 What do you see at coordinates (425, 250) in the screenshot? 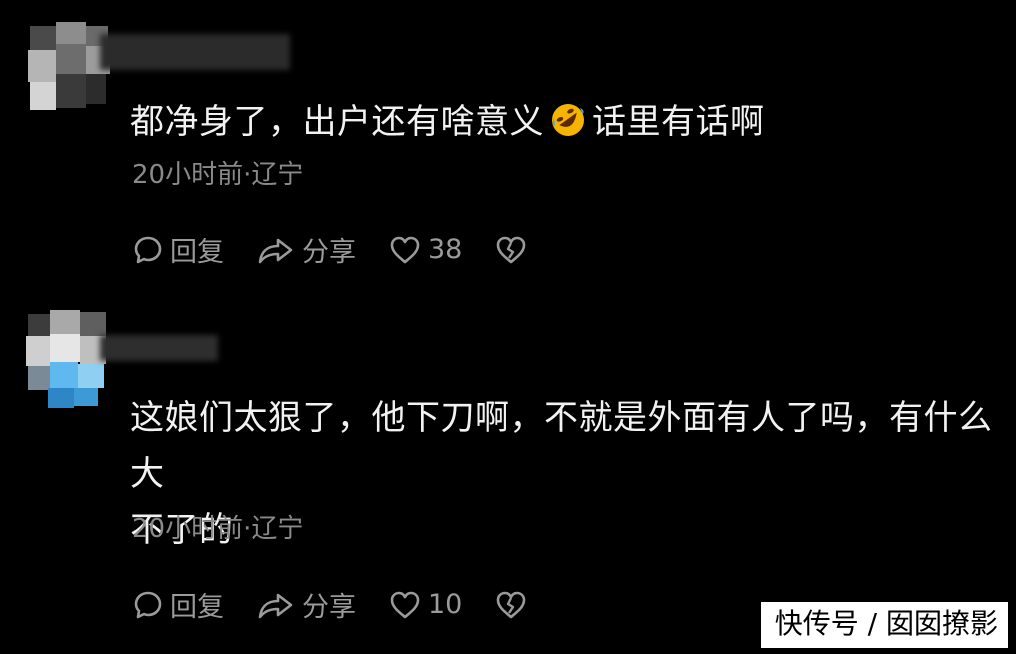
I see `like-button: 38` at bounding box center [425, 250].